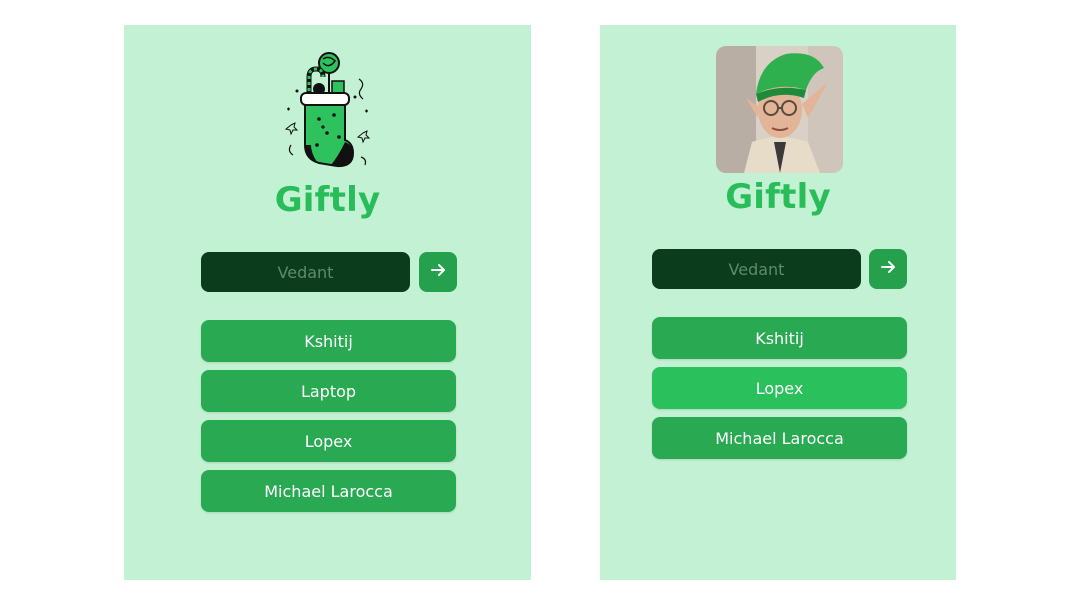 The image size is (1076, 606). I want to click on elf-photo, so click(779, 109).